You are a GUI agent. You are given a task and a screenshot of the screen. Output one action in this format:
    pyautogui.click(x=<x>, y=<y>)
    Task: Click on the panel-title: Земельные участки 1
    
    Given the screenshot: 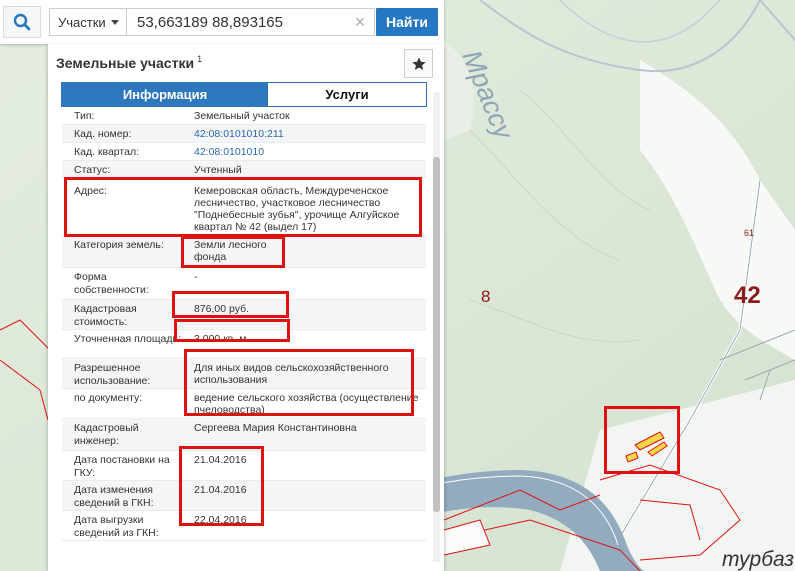 What is the action you would take?
    pyautogui.click(x=129, y=62)
    